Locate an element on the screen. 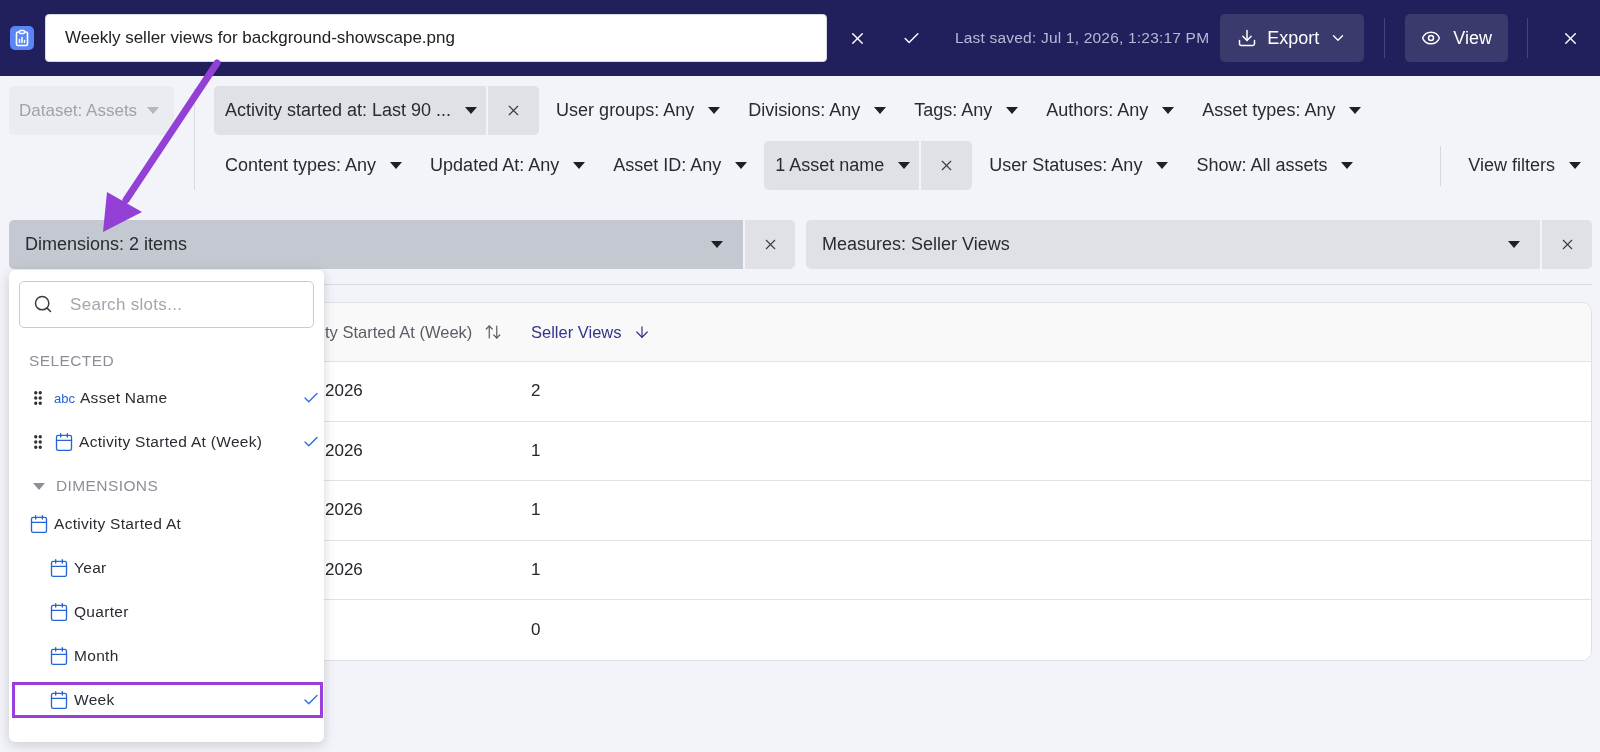  last-saved-text: Last saved: Jul 1, 2026, 1:23:17 PM is located at coordinates (1082, 38).